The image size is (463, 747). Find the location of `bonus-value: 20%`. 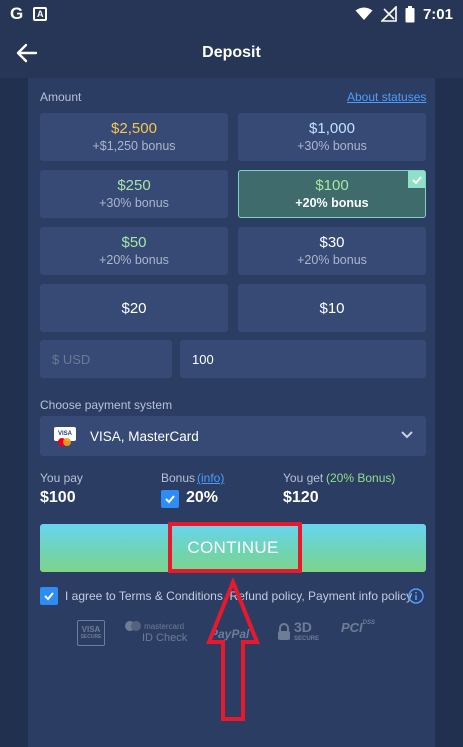

bonus-value: 20% is located at coordinates (202, 497).